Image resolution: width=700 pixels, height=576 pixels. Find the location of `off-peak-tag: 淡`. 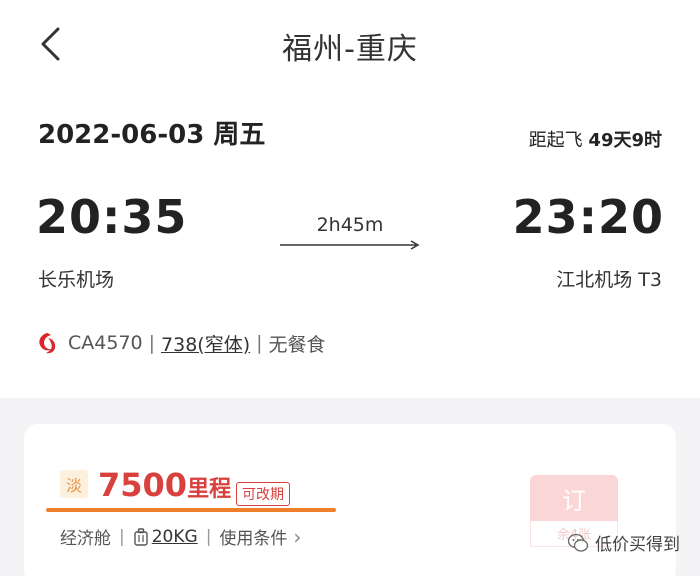

off-peak-tag: 淡 is located at coordinates (74, 484).